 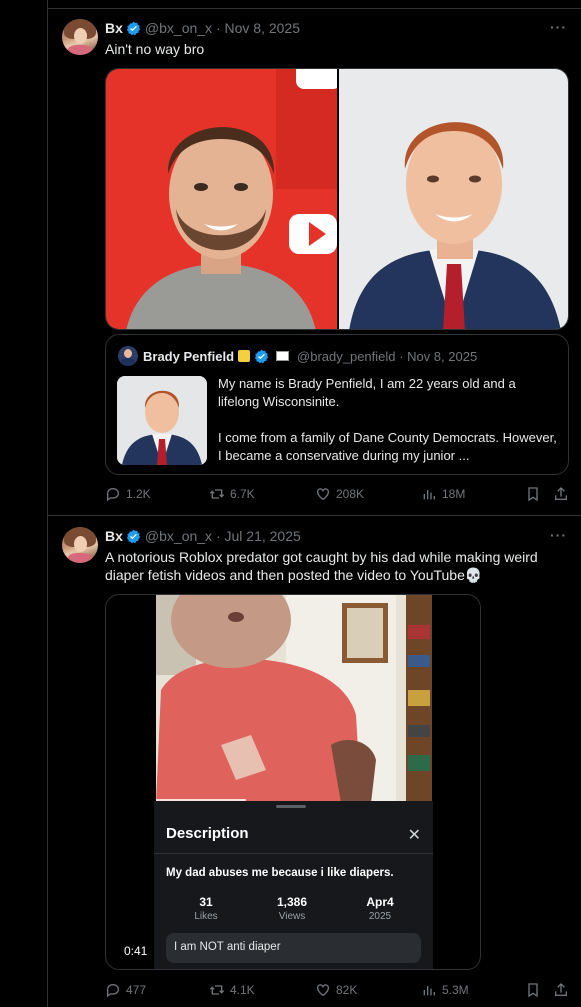 I want to click on reply-count: 1.2K, so click(x=138, y=494).